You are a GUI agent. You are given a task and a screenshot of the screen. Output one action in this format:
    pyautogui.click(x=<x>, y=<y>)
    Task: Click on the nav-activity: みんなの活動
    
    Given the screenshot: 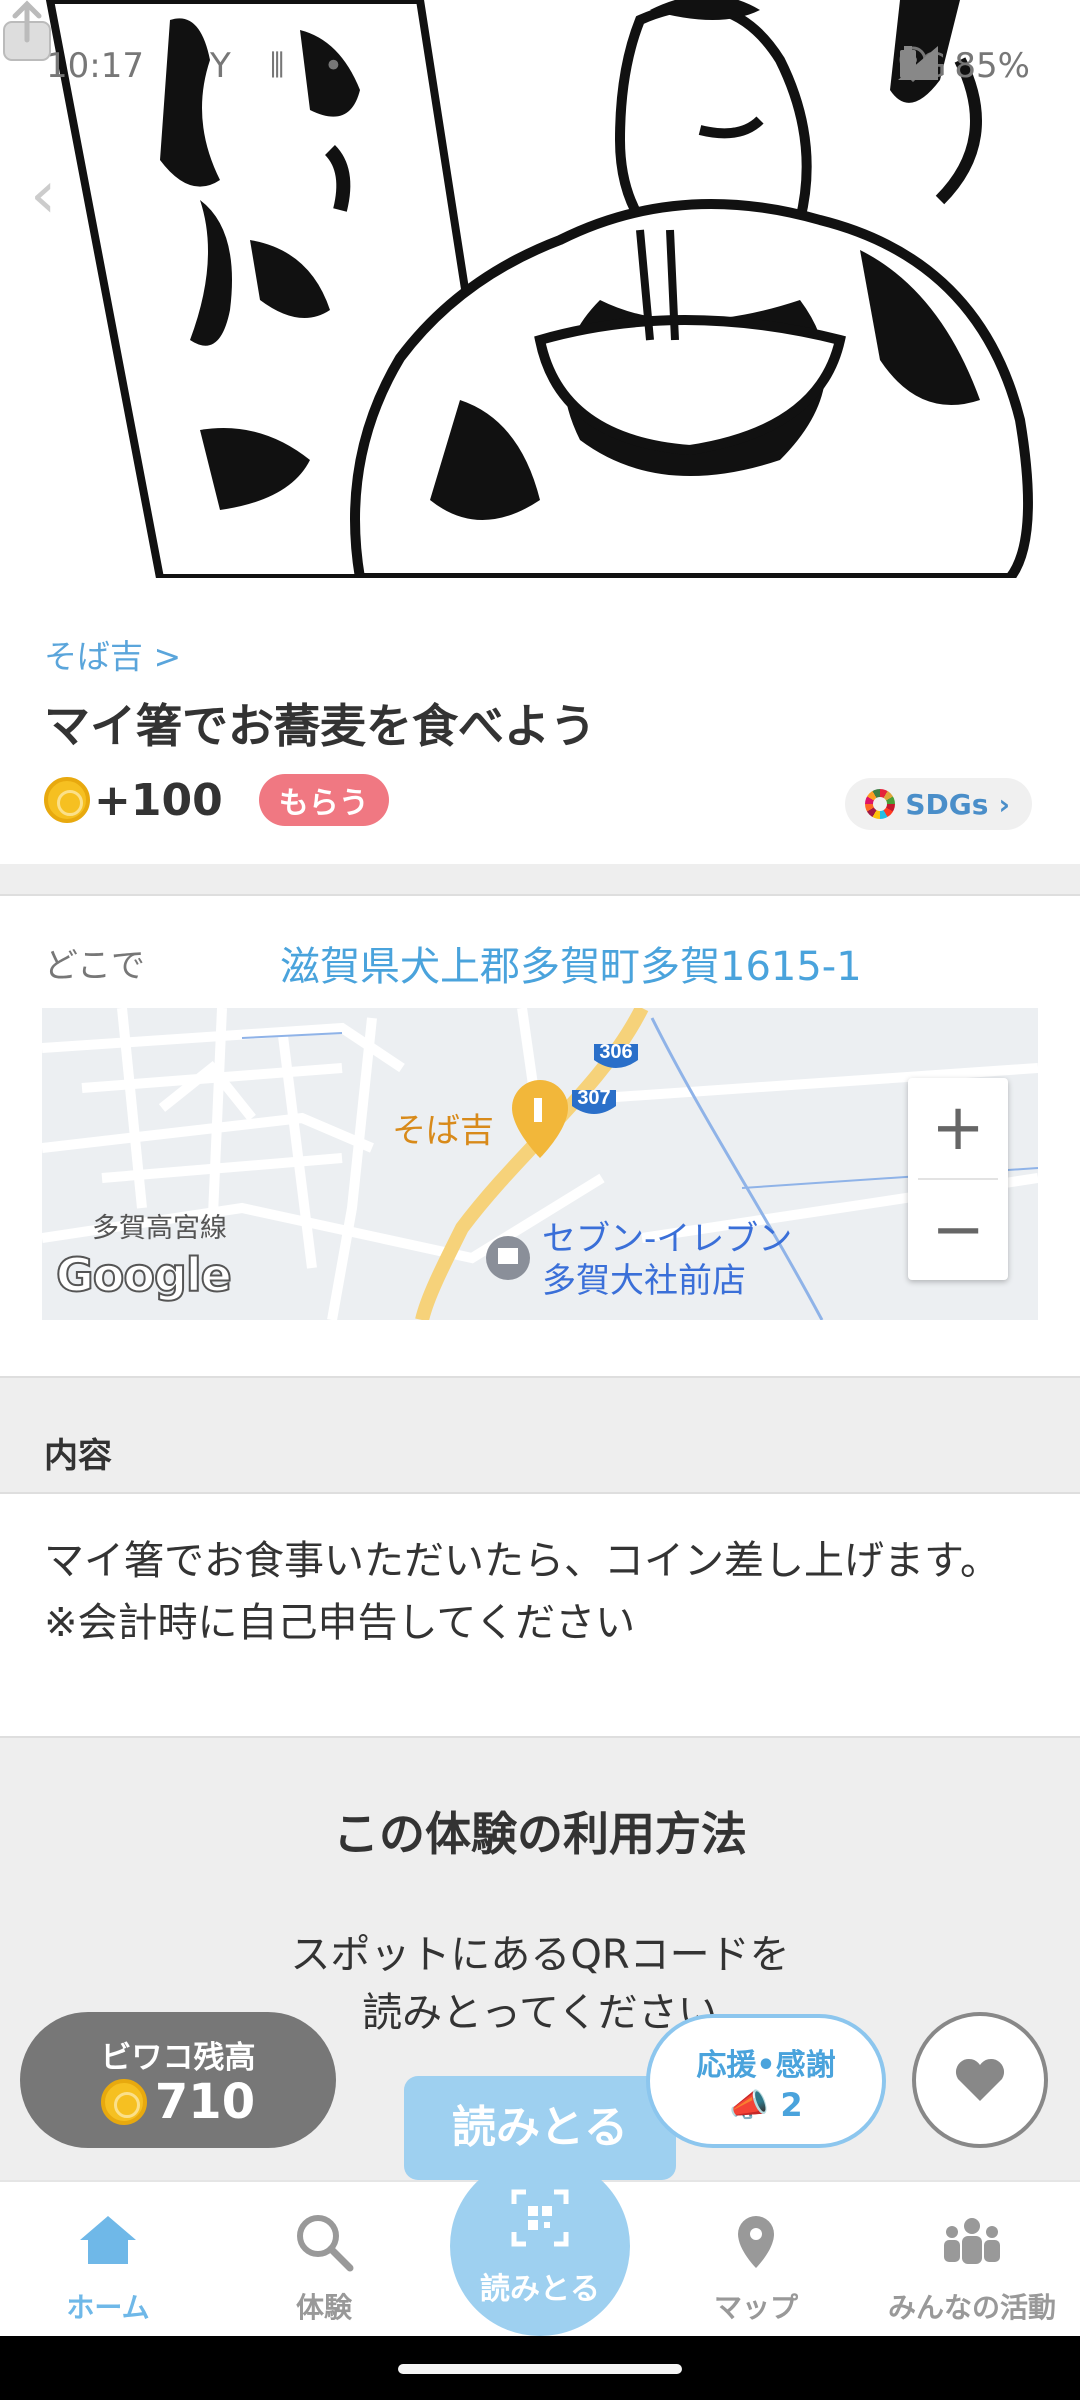 What is the action you would take?
    pyautogui.click(x=972, y=2260)
    